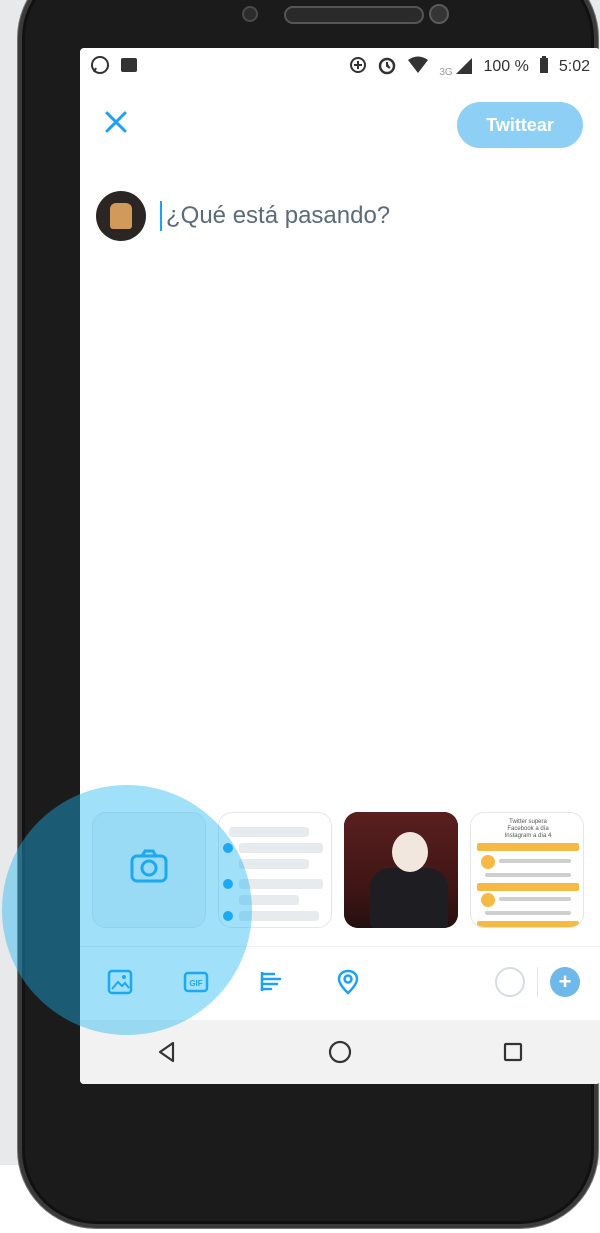 Image resolution: width=600 pixels, height=1233 pixels. What do you see at coordinates (520, 125) in the screenshot?
I see `tweet-button: Twittear` at bounding box center [520, 125].